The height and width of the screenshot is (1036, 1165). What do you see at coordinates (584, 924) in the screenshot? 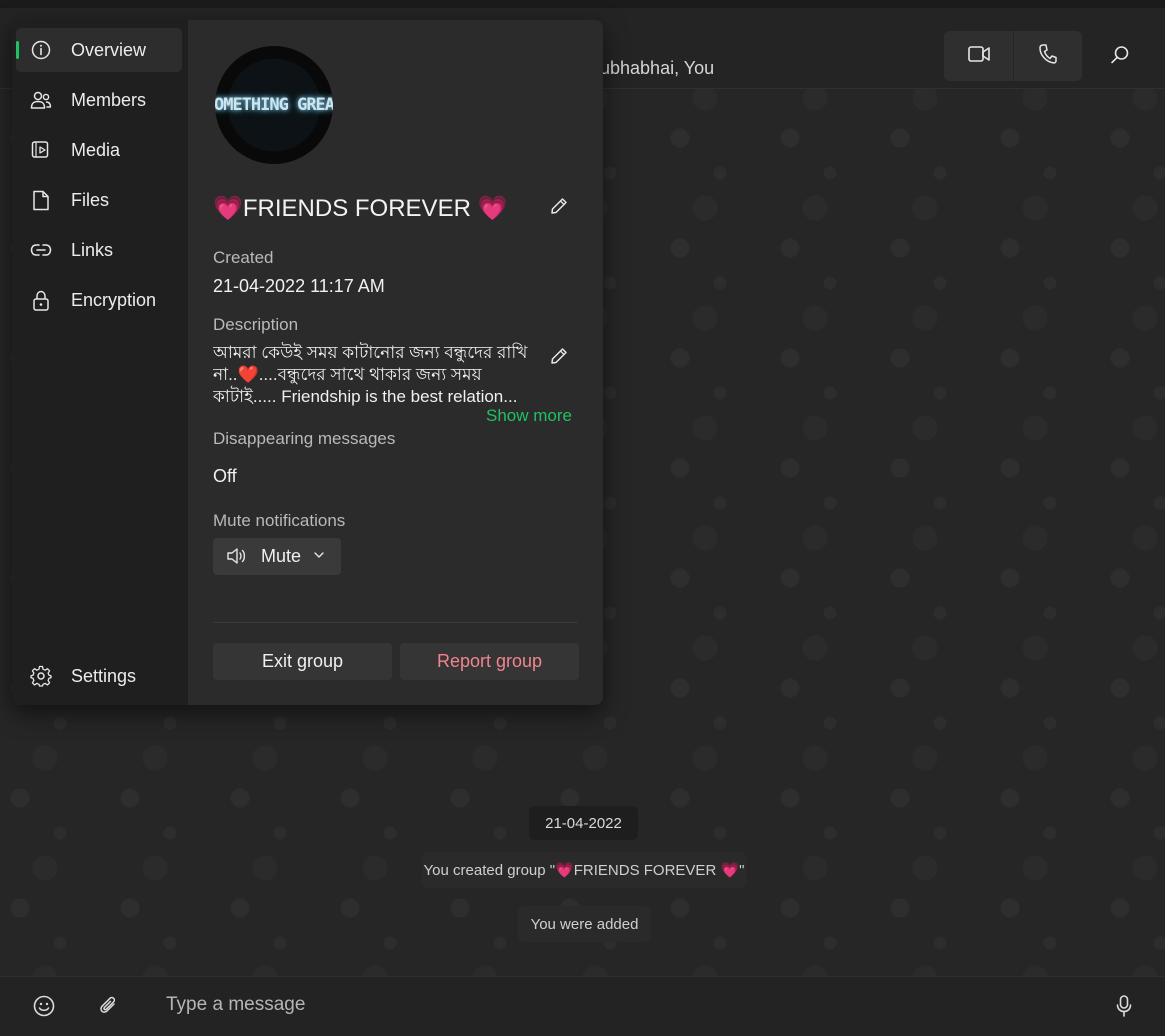
I see `system-message-added: You were added` at bounding box center [584, 924].